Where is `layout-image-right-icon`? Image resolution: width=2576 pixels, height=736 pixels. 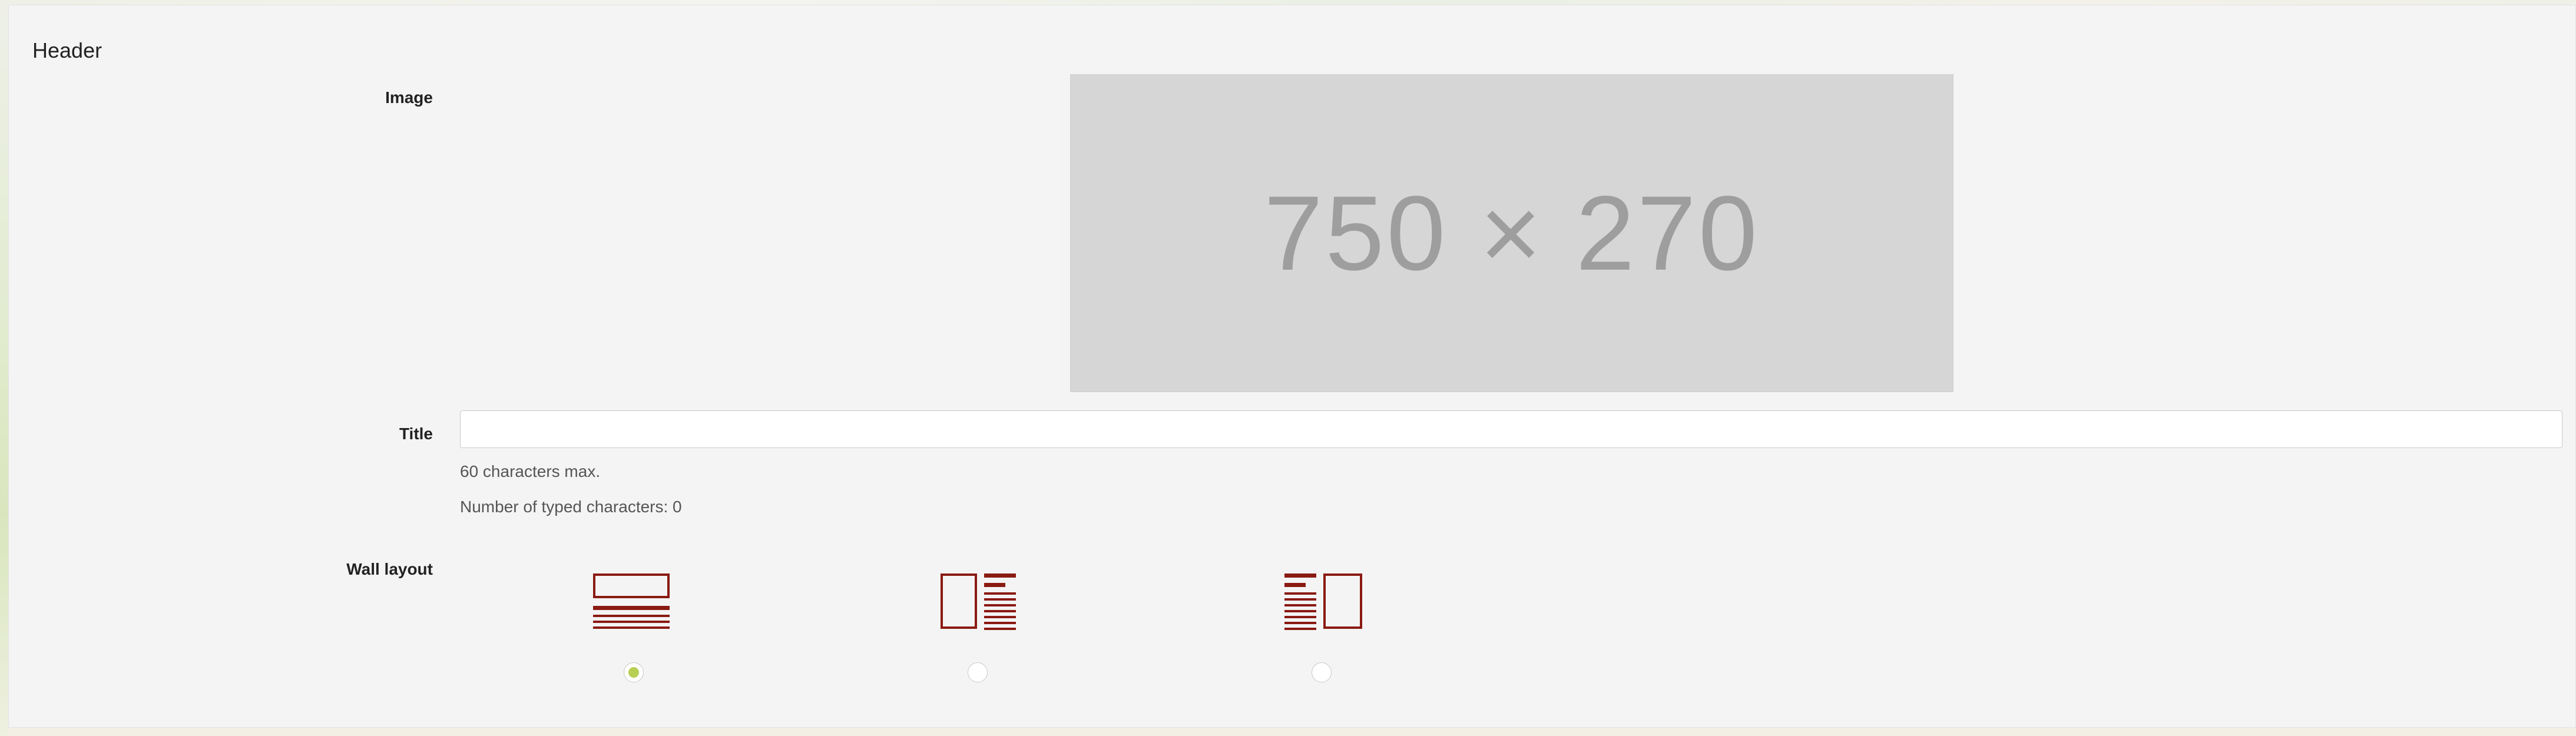
layout-image-right-icon is located at coordinates (1324, 603).